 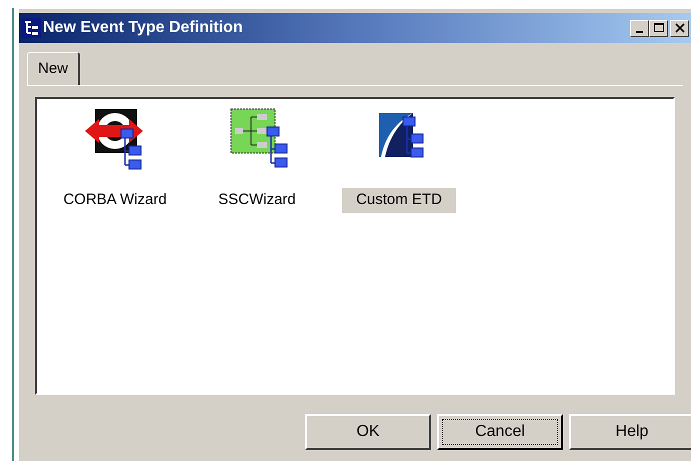 I want to click on maximize-icon, so click(x=659, y=28).